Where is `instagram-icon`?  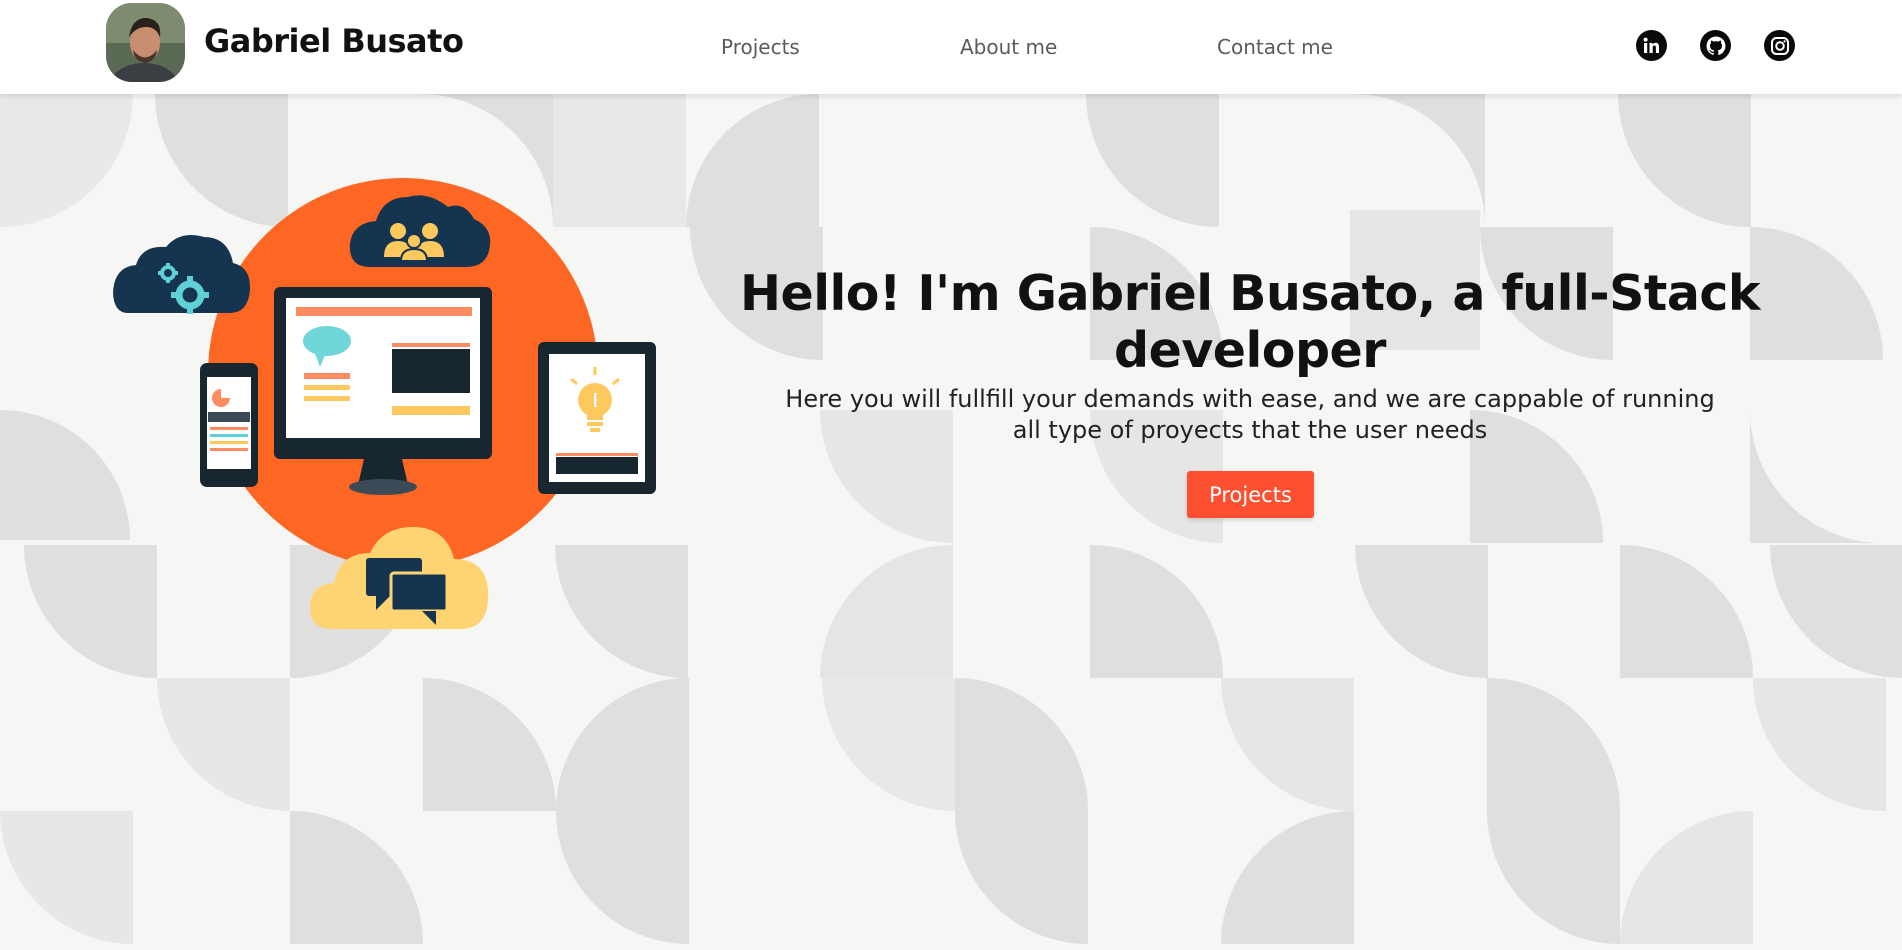 instagram-icon is located at coordinates (1779, 45).